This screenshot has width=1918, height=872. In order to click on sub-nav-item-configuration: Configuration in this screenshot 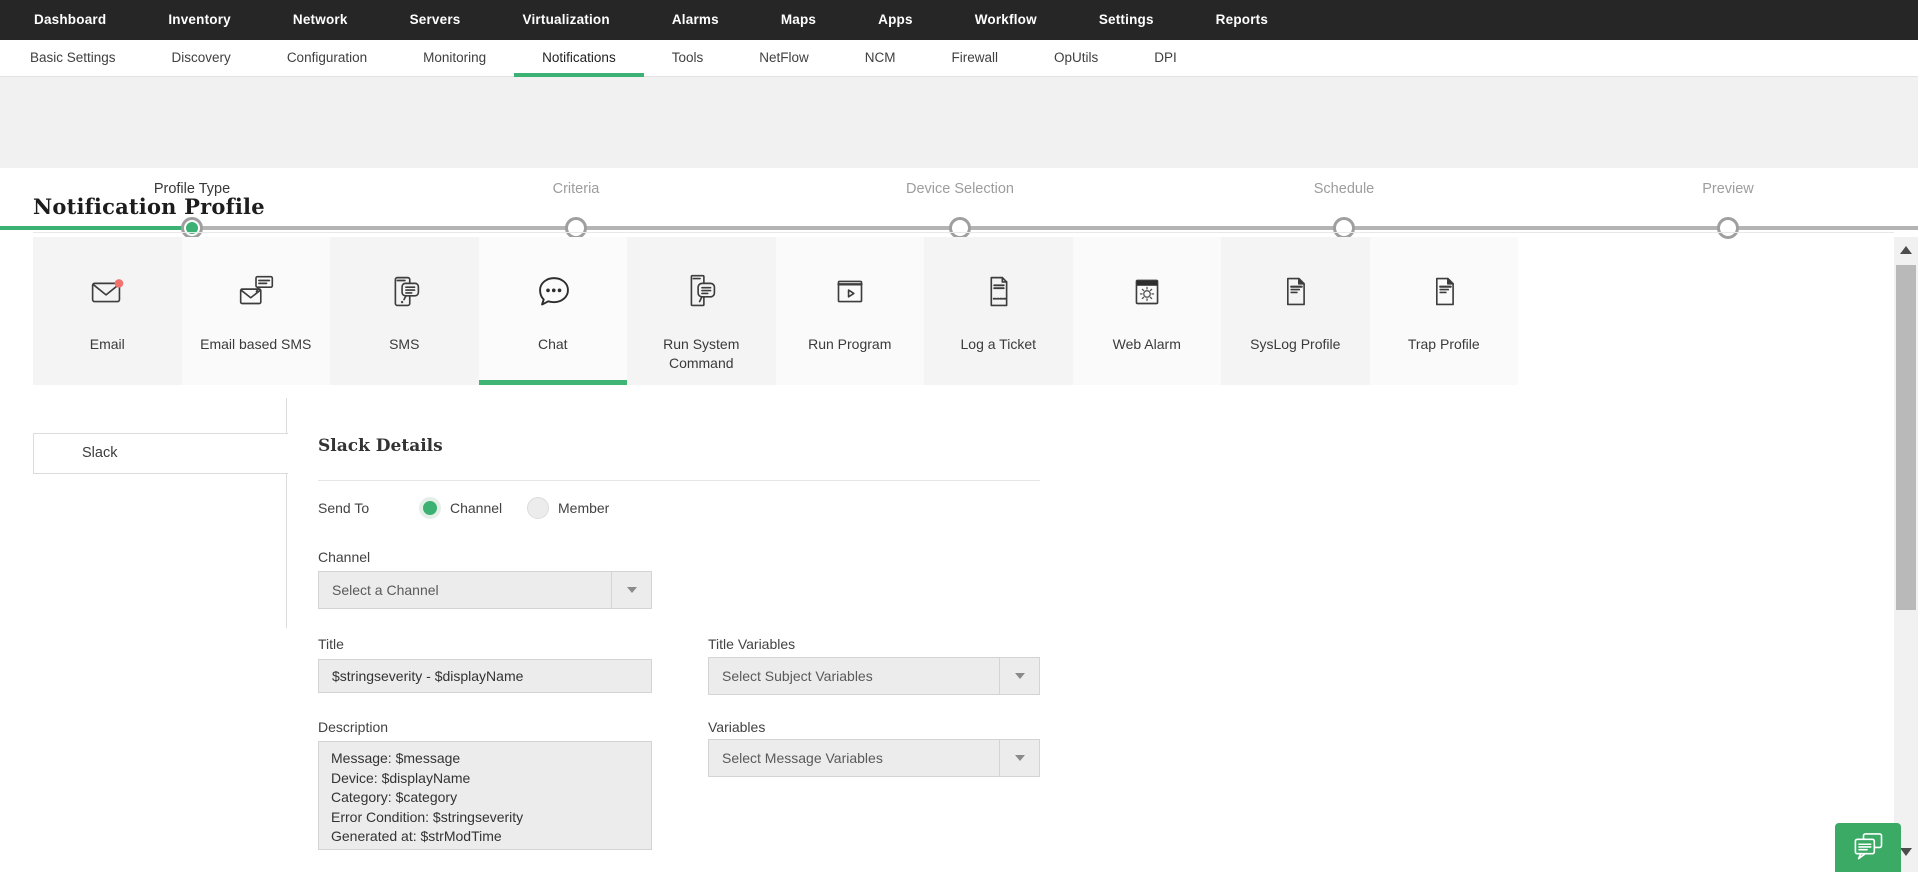, I will do `click(327, 58)`.